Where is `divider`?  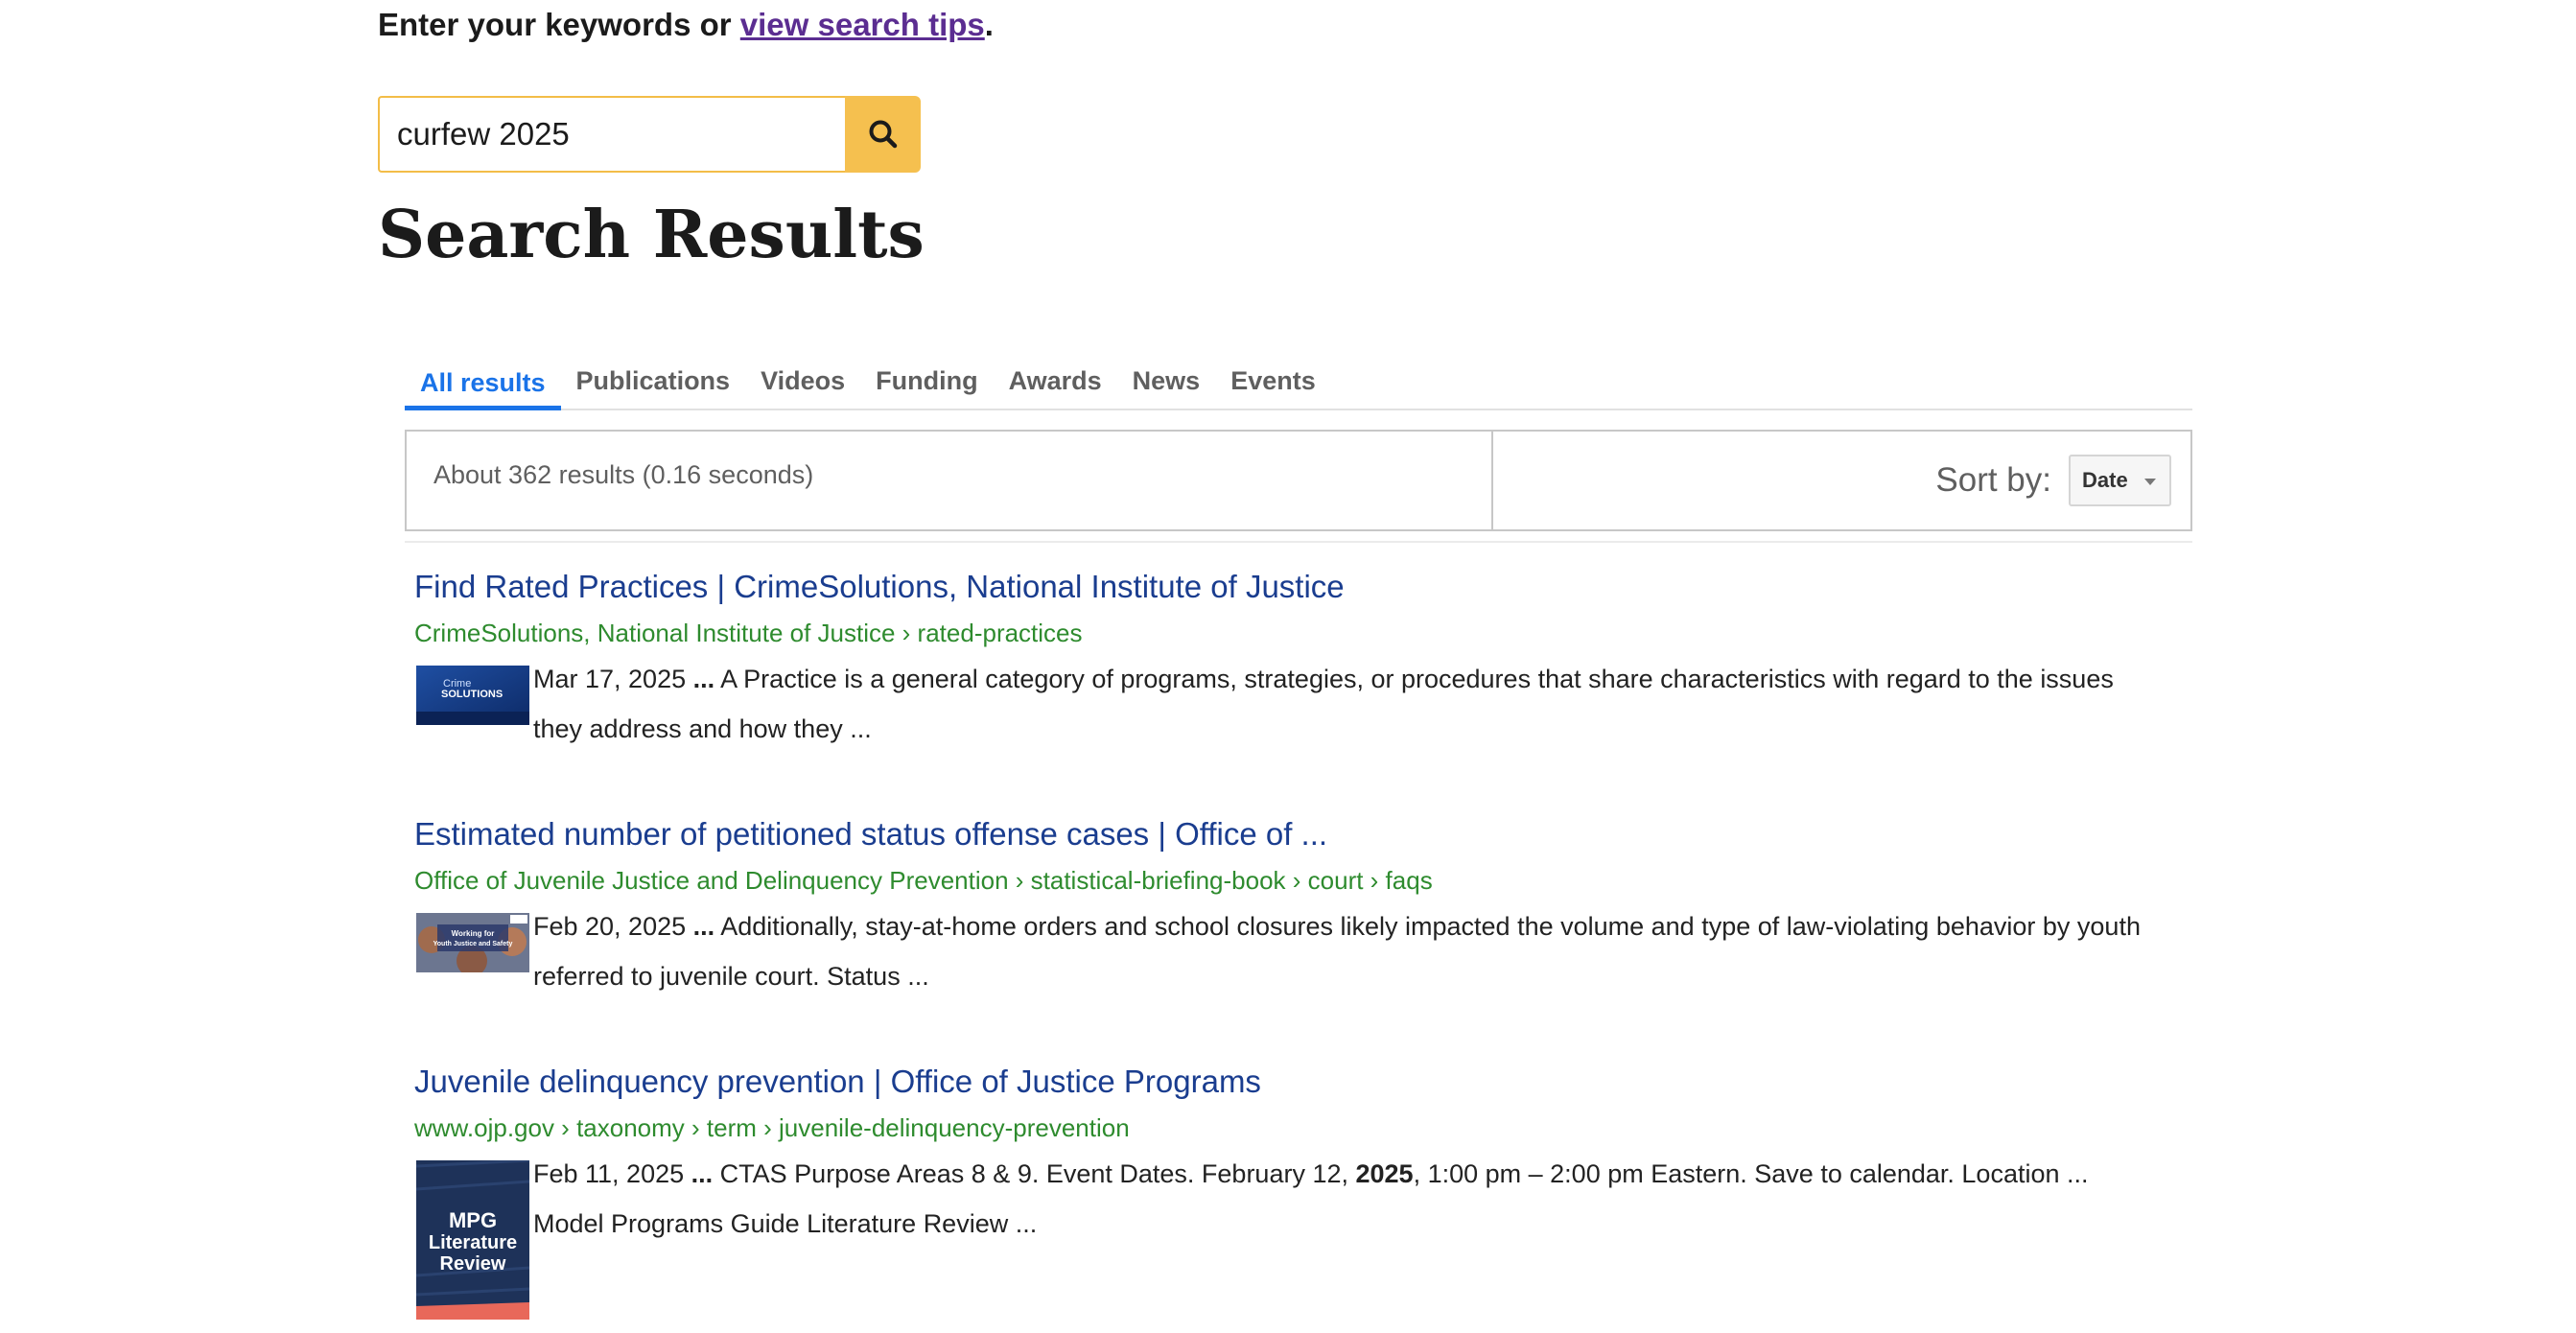
divider is located at coordinates (1298, 542).